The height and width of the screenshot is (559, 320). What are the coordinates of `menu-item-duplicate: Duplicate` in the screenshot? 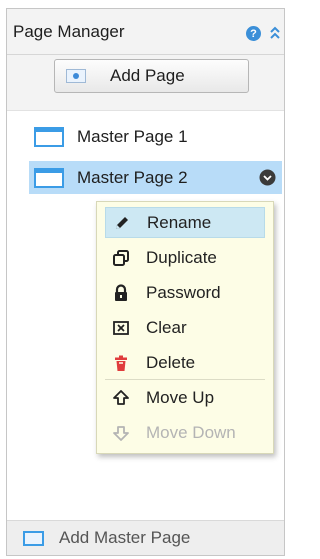 It's located at (185, 257).